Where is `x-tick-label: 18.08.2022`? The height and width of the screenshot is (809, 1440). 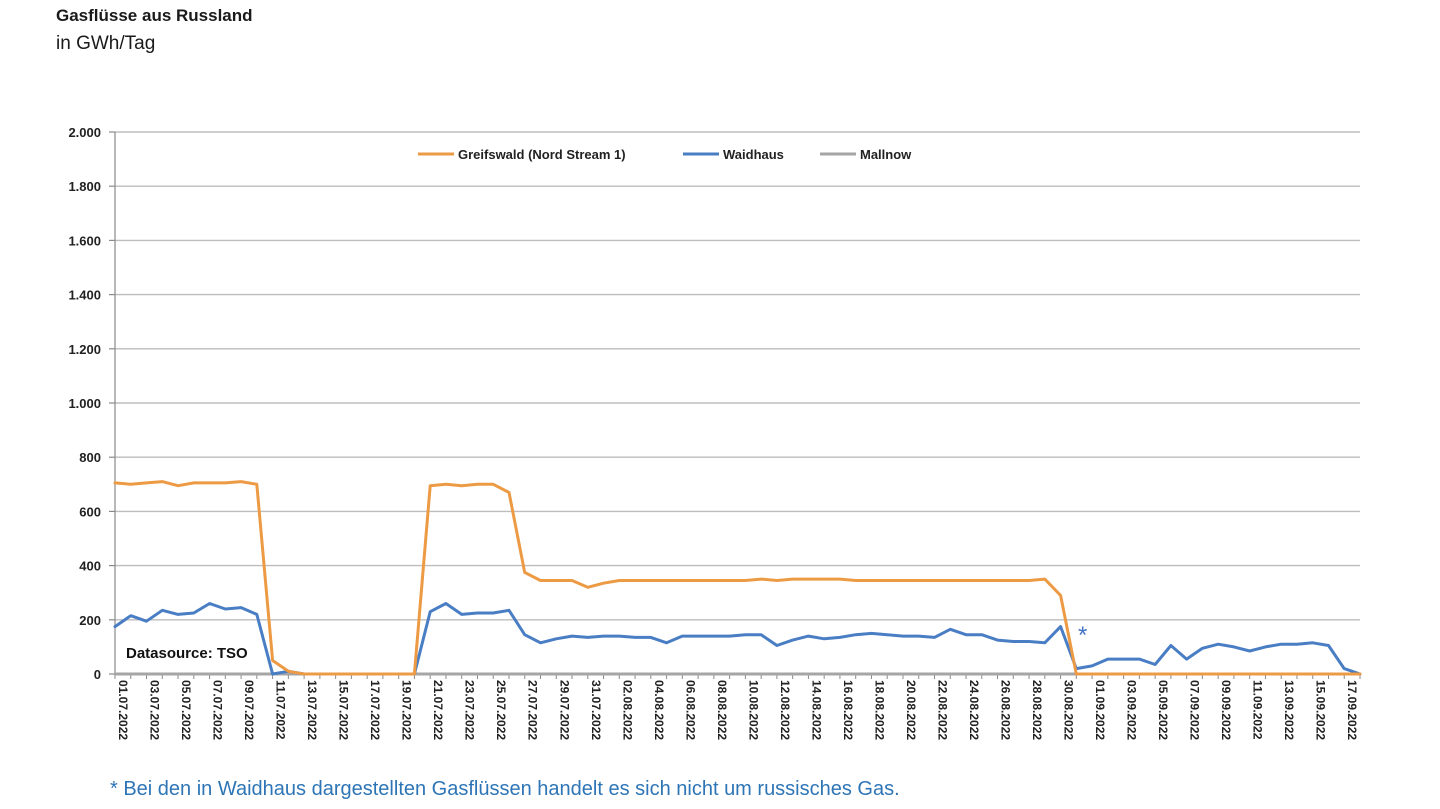
x-tick-label: 18.08.2022 is located at coordinates (879, 710).